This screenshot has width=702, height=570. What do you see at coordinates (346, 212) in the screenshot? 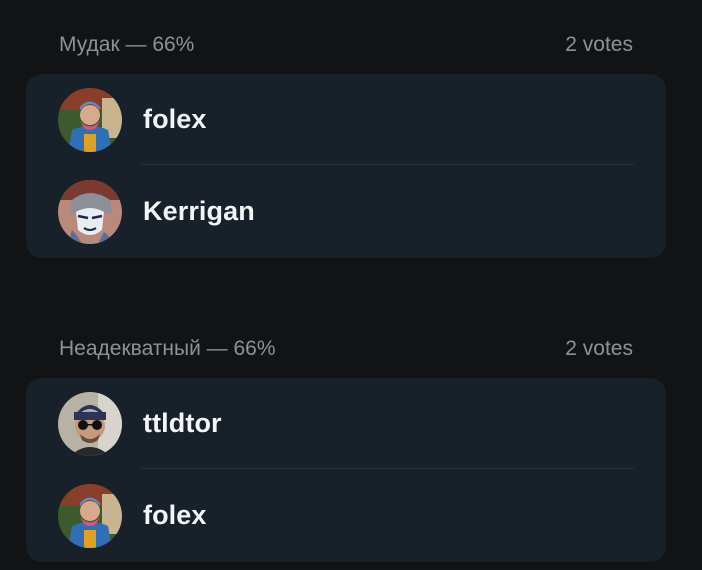
I see `voter-row: Kerrigan` at bounding box center [346, 212].